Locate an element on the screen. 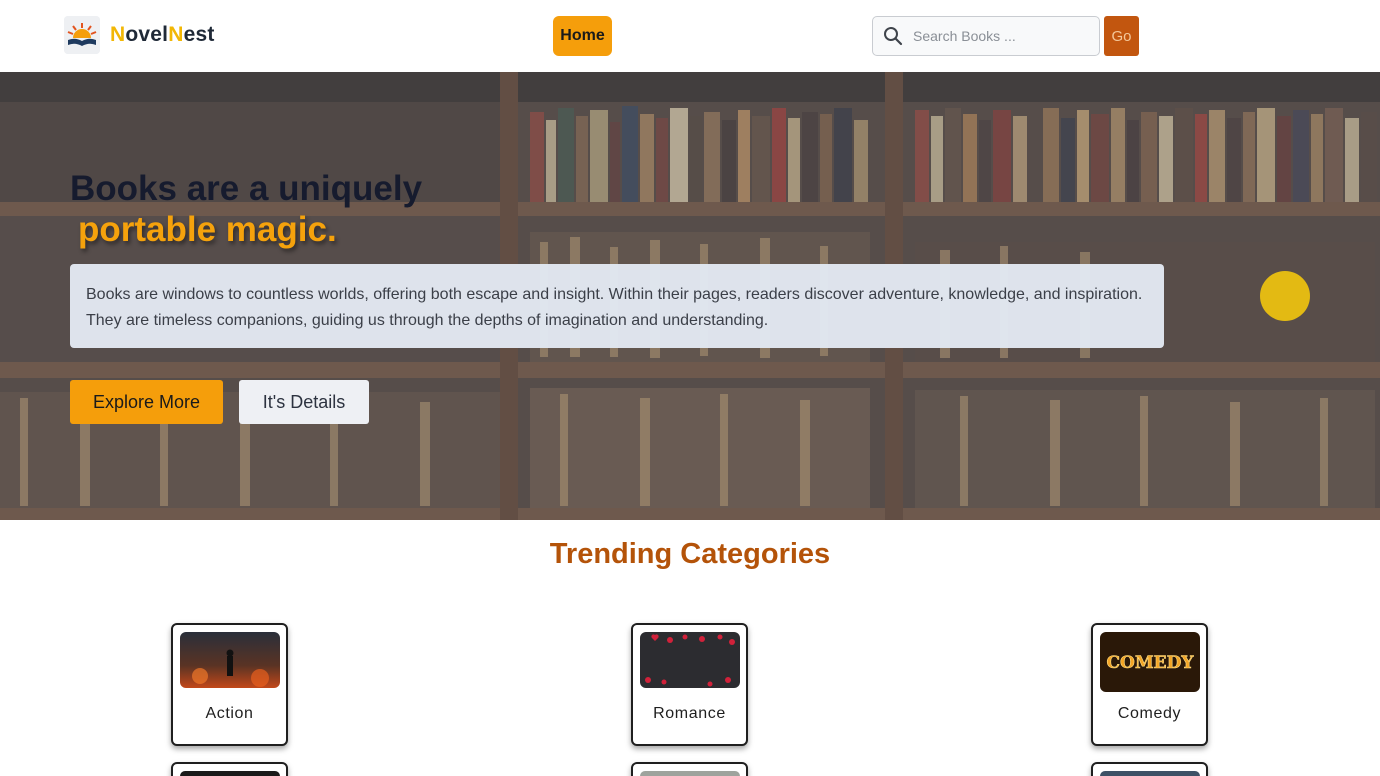  decorative-circle is located at coordinates (1285, 296).